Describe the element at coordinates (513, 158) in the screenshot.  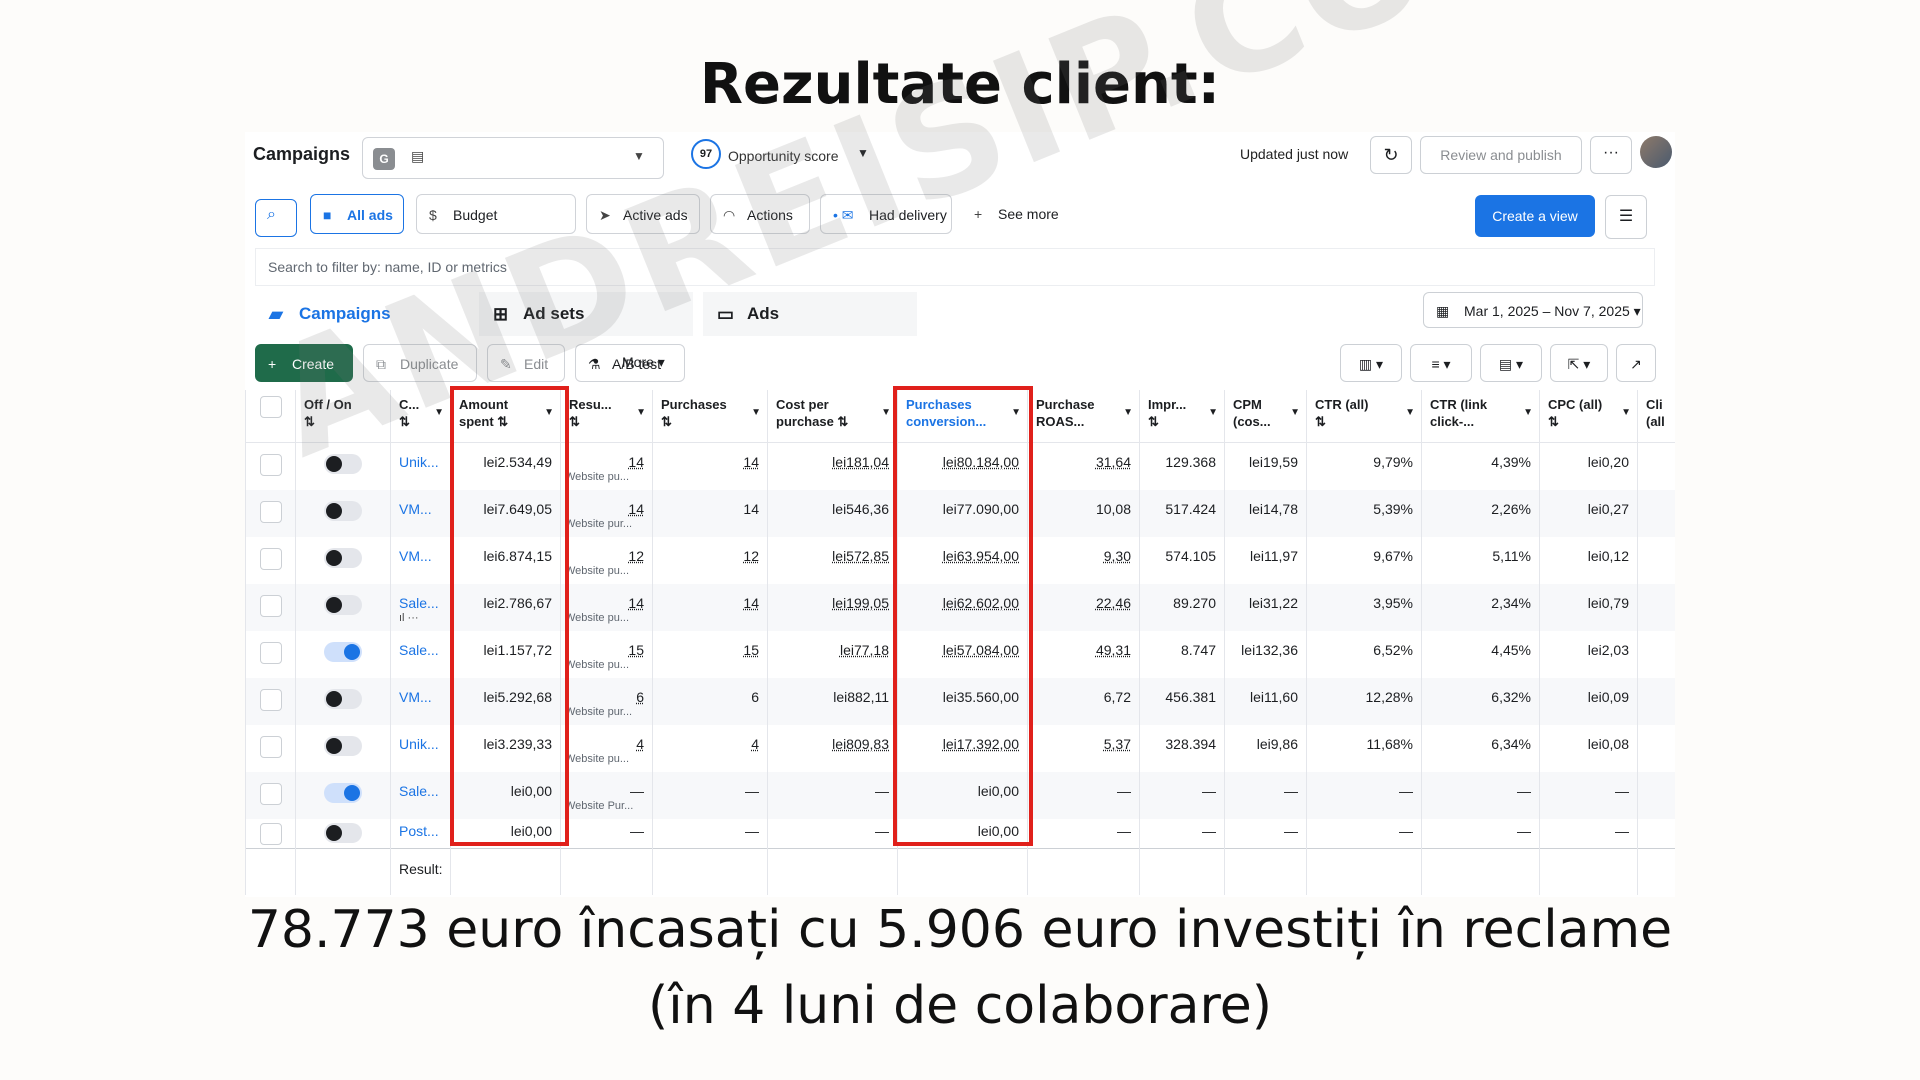
I see `account-selector: G ▤ ▼` at that location.